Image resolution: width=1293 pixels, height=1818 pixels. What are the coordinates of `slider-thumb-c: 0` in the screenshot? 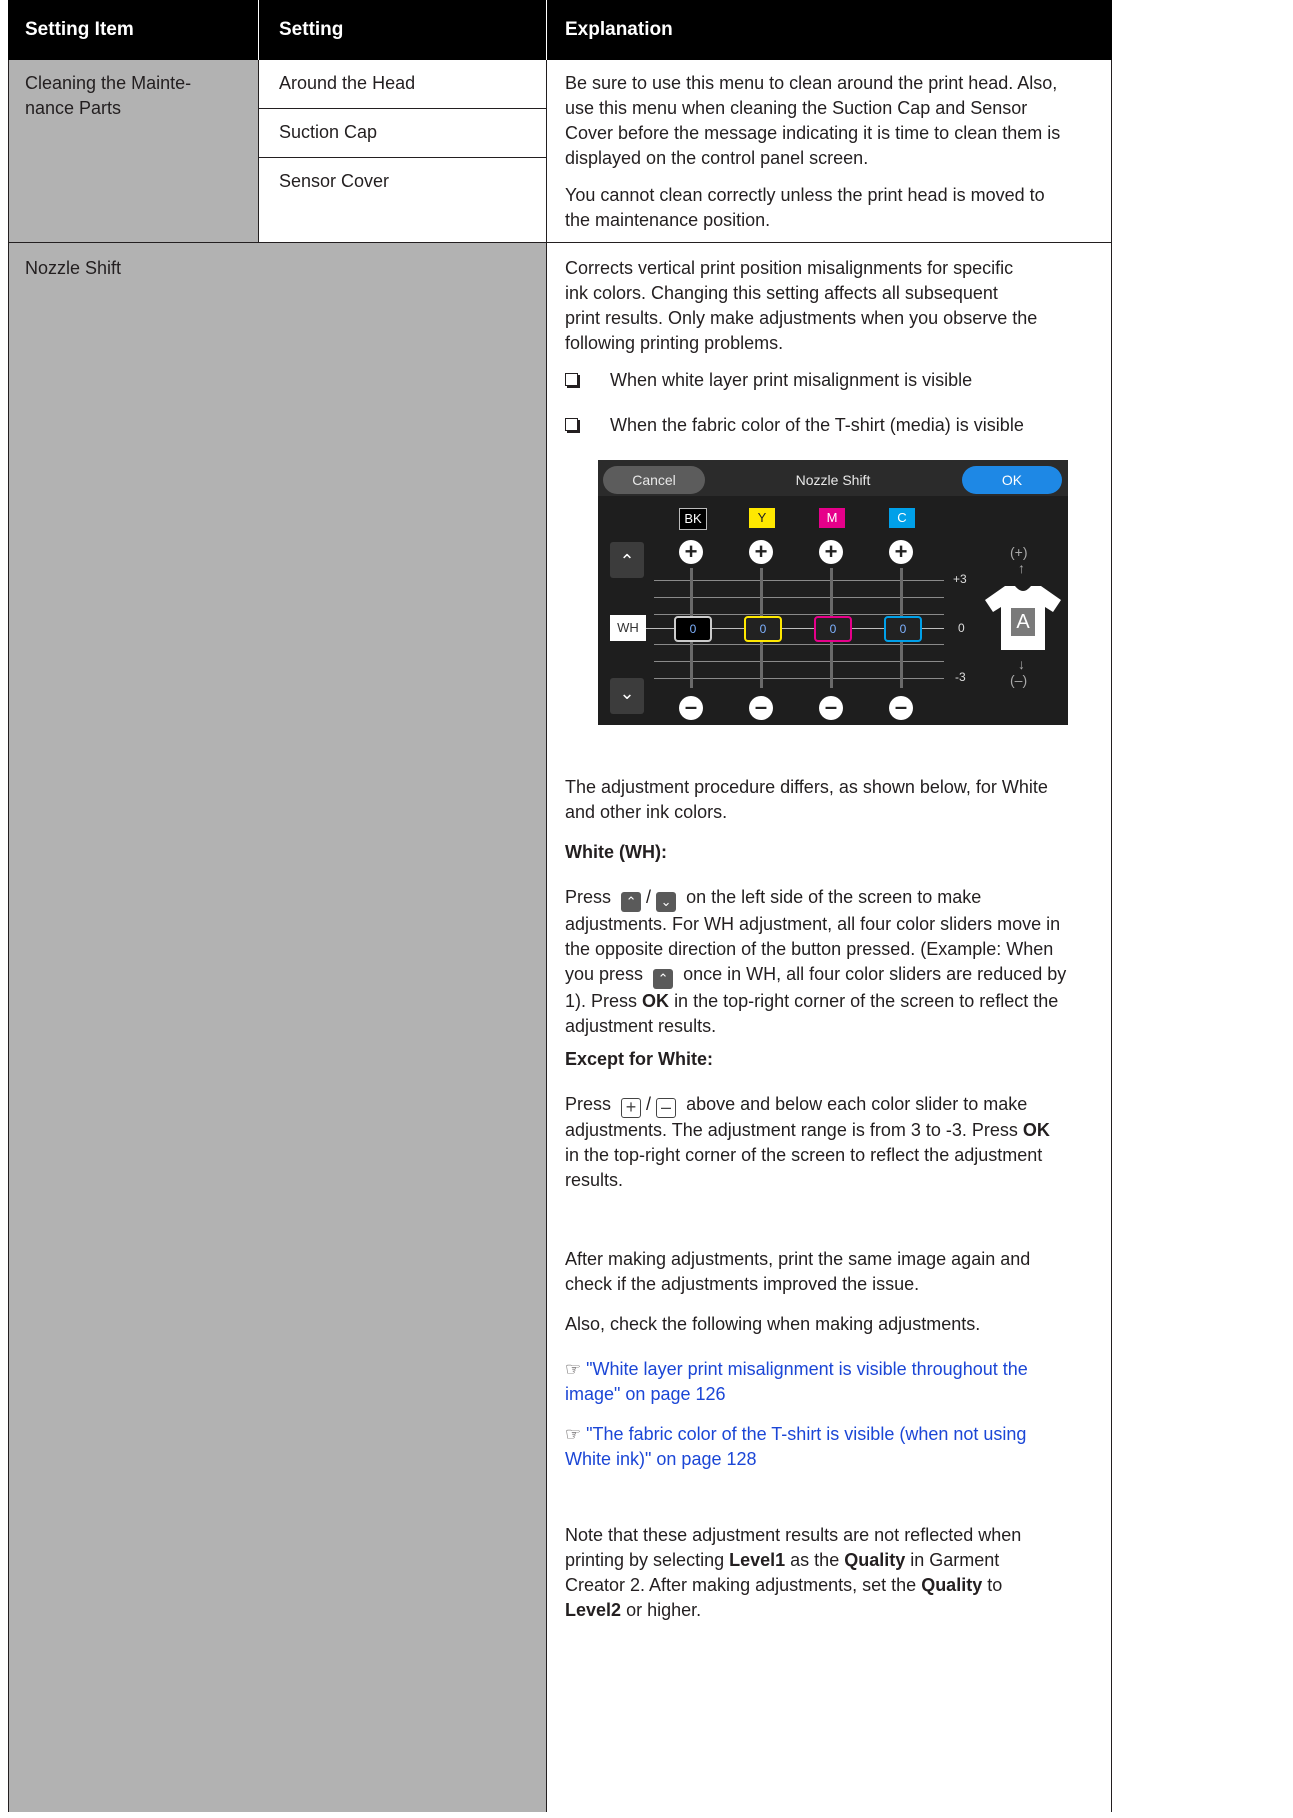 It's located at (903, 629).